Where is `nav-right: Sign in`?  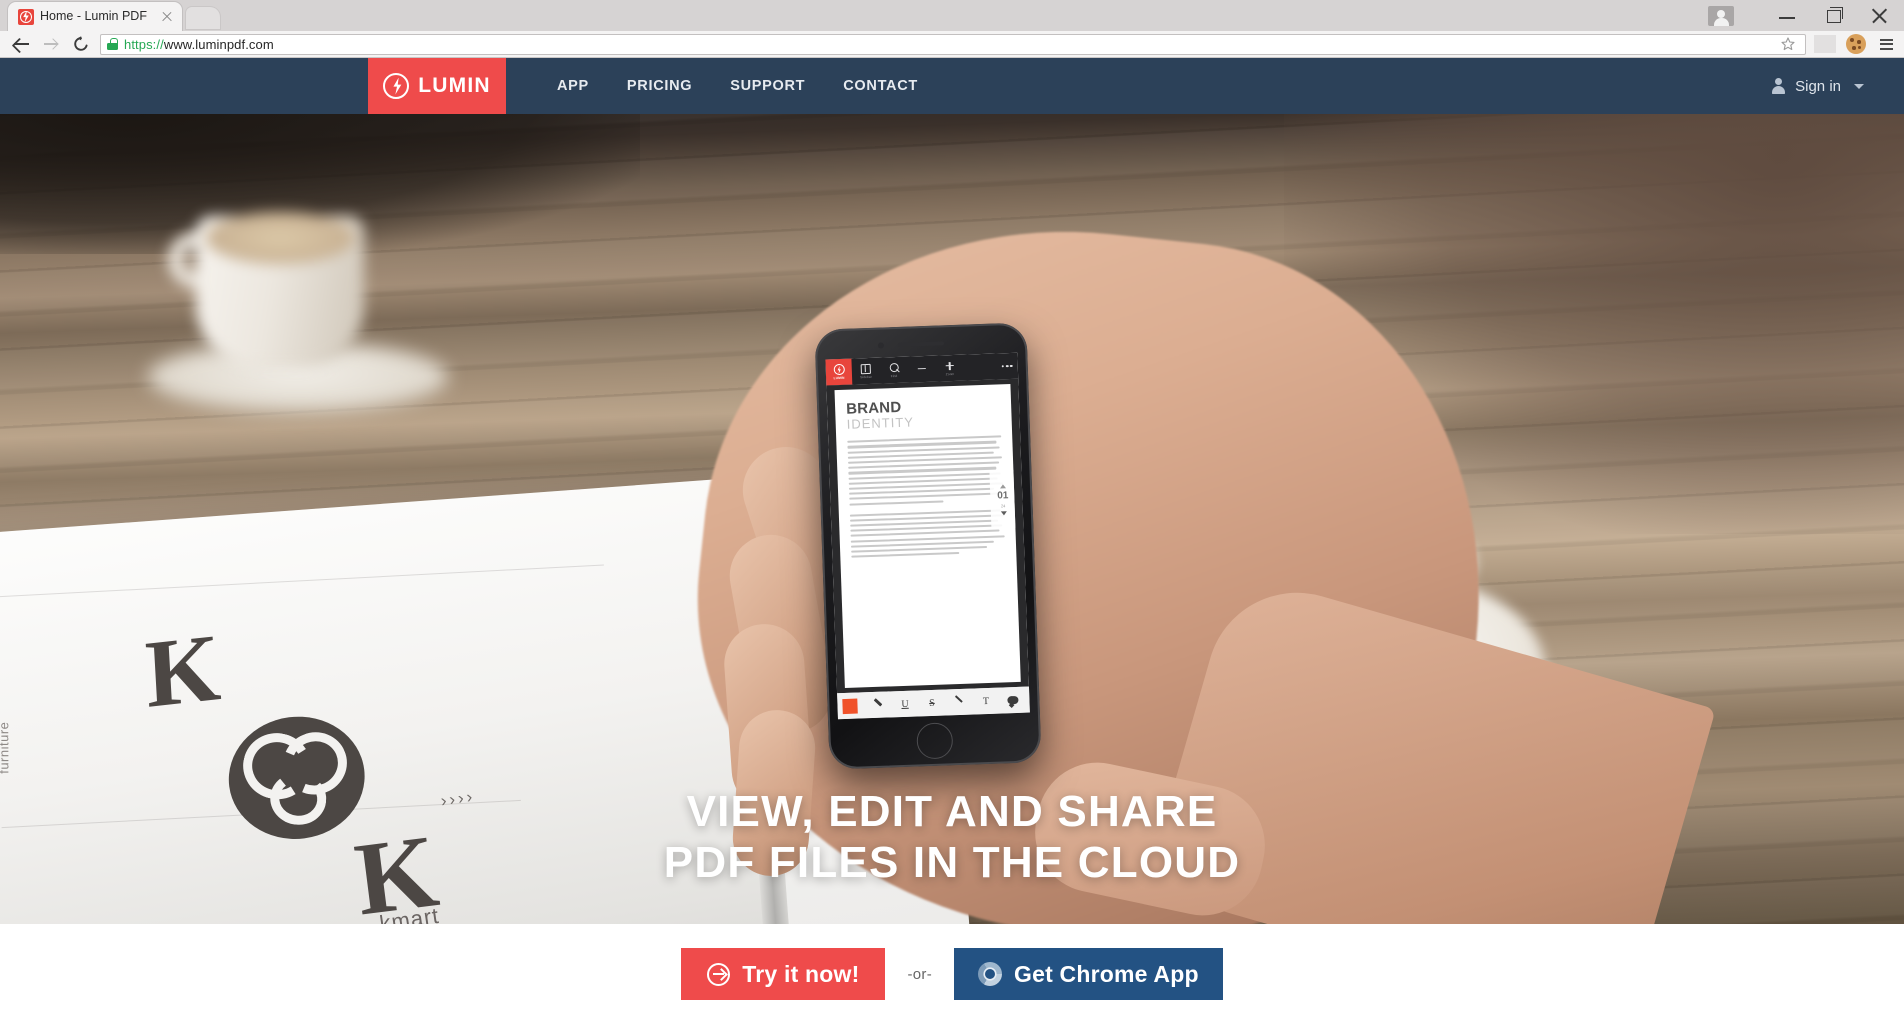
nav-right: Sign in is located at coordinates (1837, 86).